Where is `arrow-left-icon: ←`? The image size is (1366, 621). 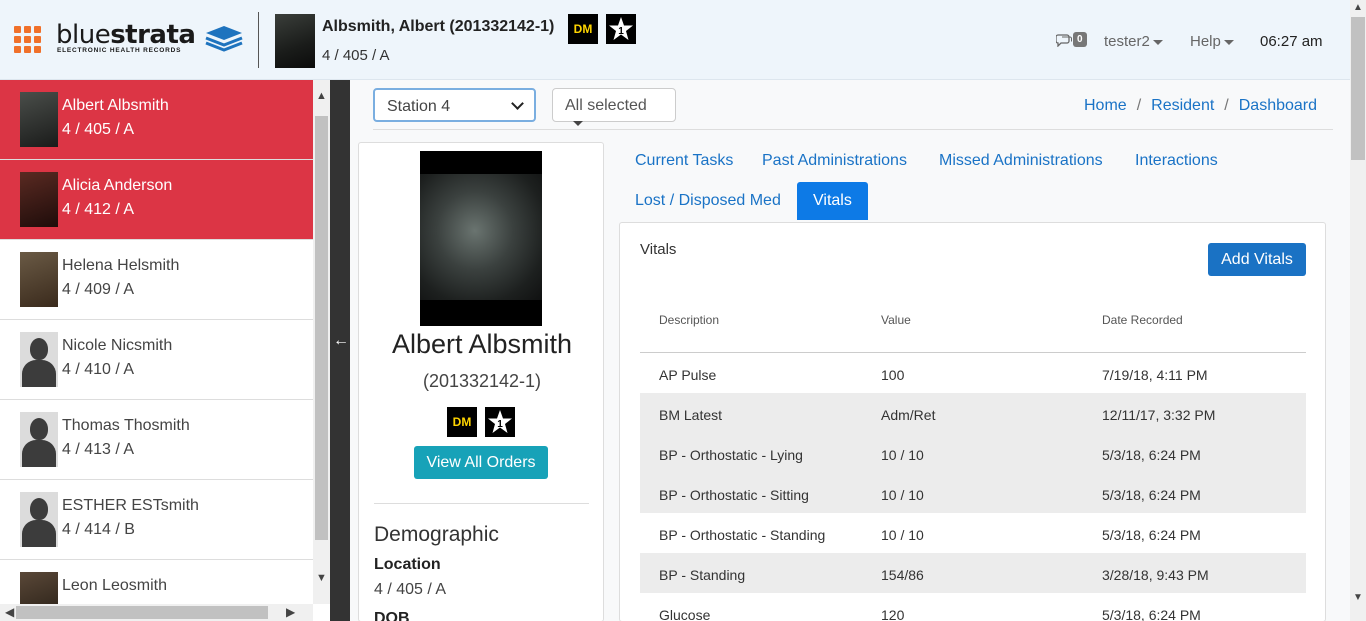
arrow-left-icon: ← is located at coordinates (341, 341).